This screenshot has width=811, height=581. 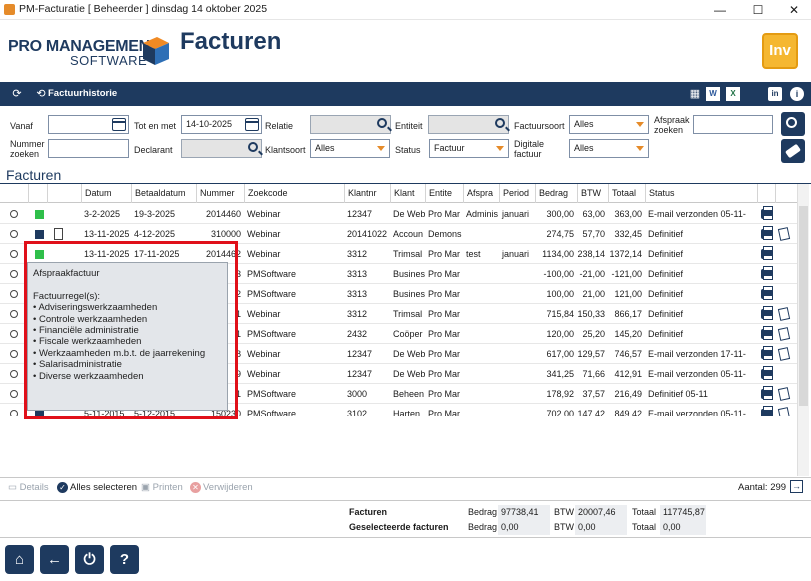 What do you see at coordinates (560, 214) in the screenshot?
I see `cell-bedrag: 300,00` at bounding box center [560, 214].